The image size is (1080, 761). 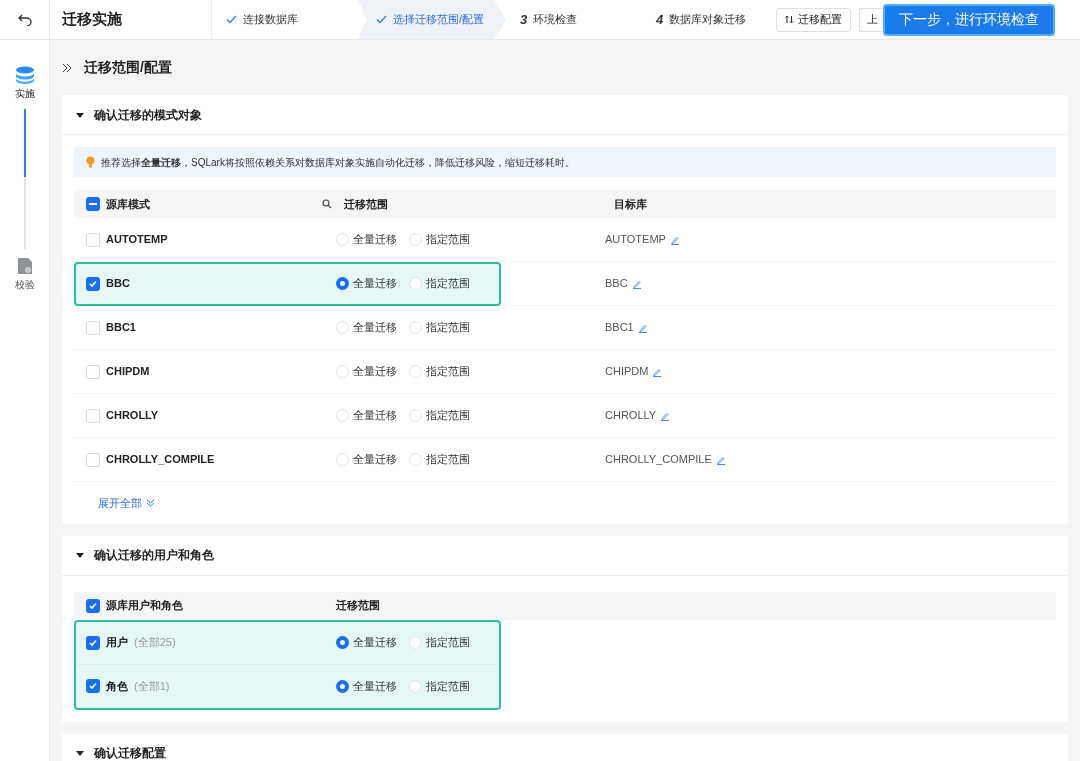 I want to click on tip-text: 推荐选择全量迁移，SQLark将按照依赖关系对数据库对象实施自动化迁移，降低迁移风险，缩短迁移耗时。, so click(x=338, y=162).